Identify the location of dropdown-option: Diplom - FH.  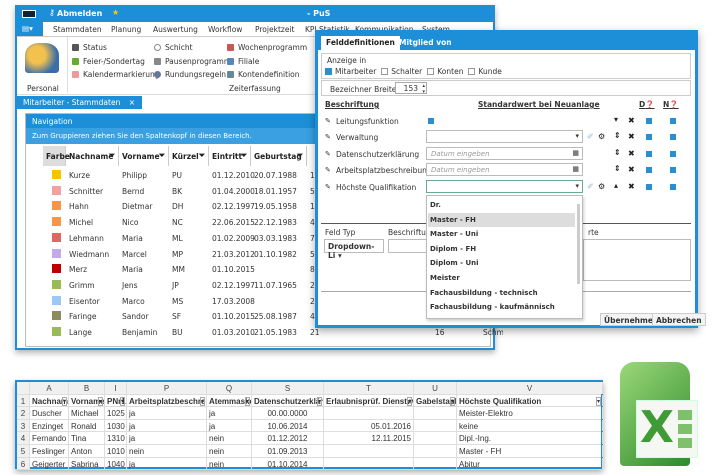
(501, 249).